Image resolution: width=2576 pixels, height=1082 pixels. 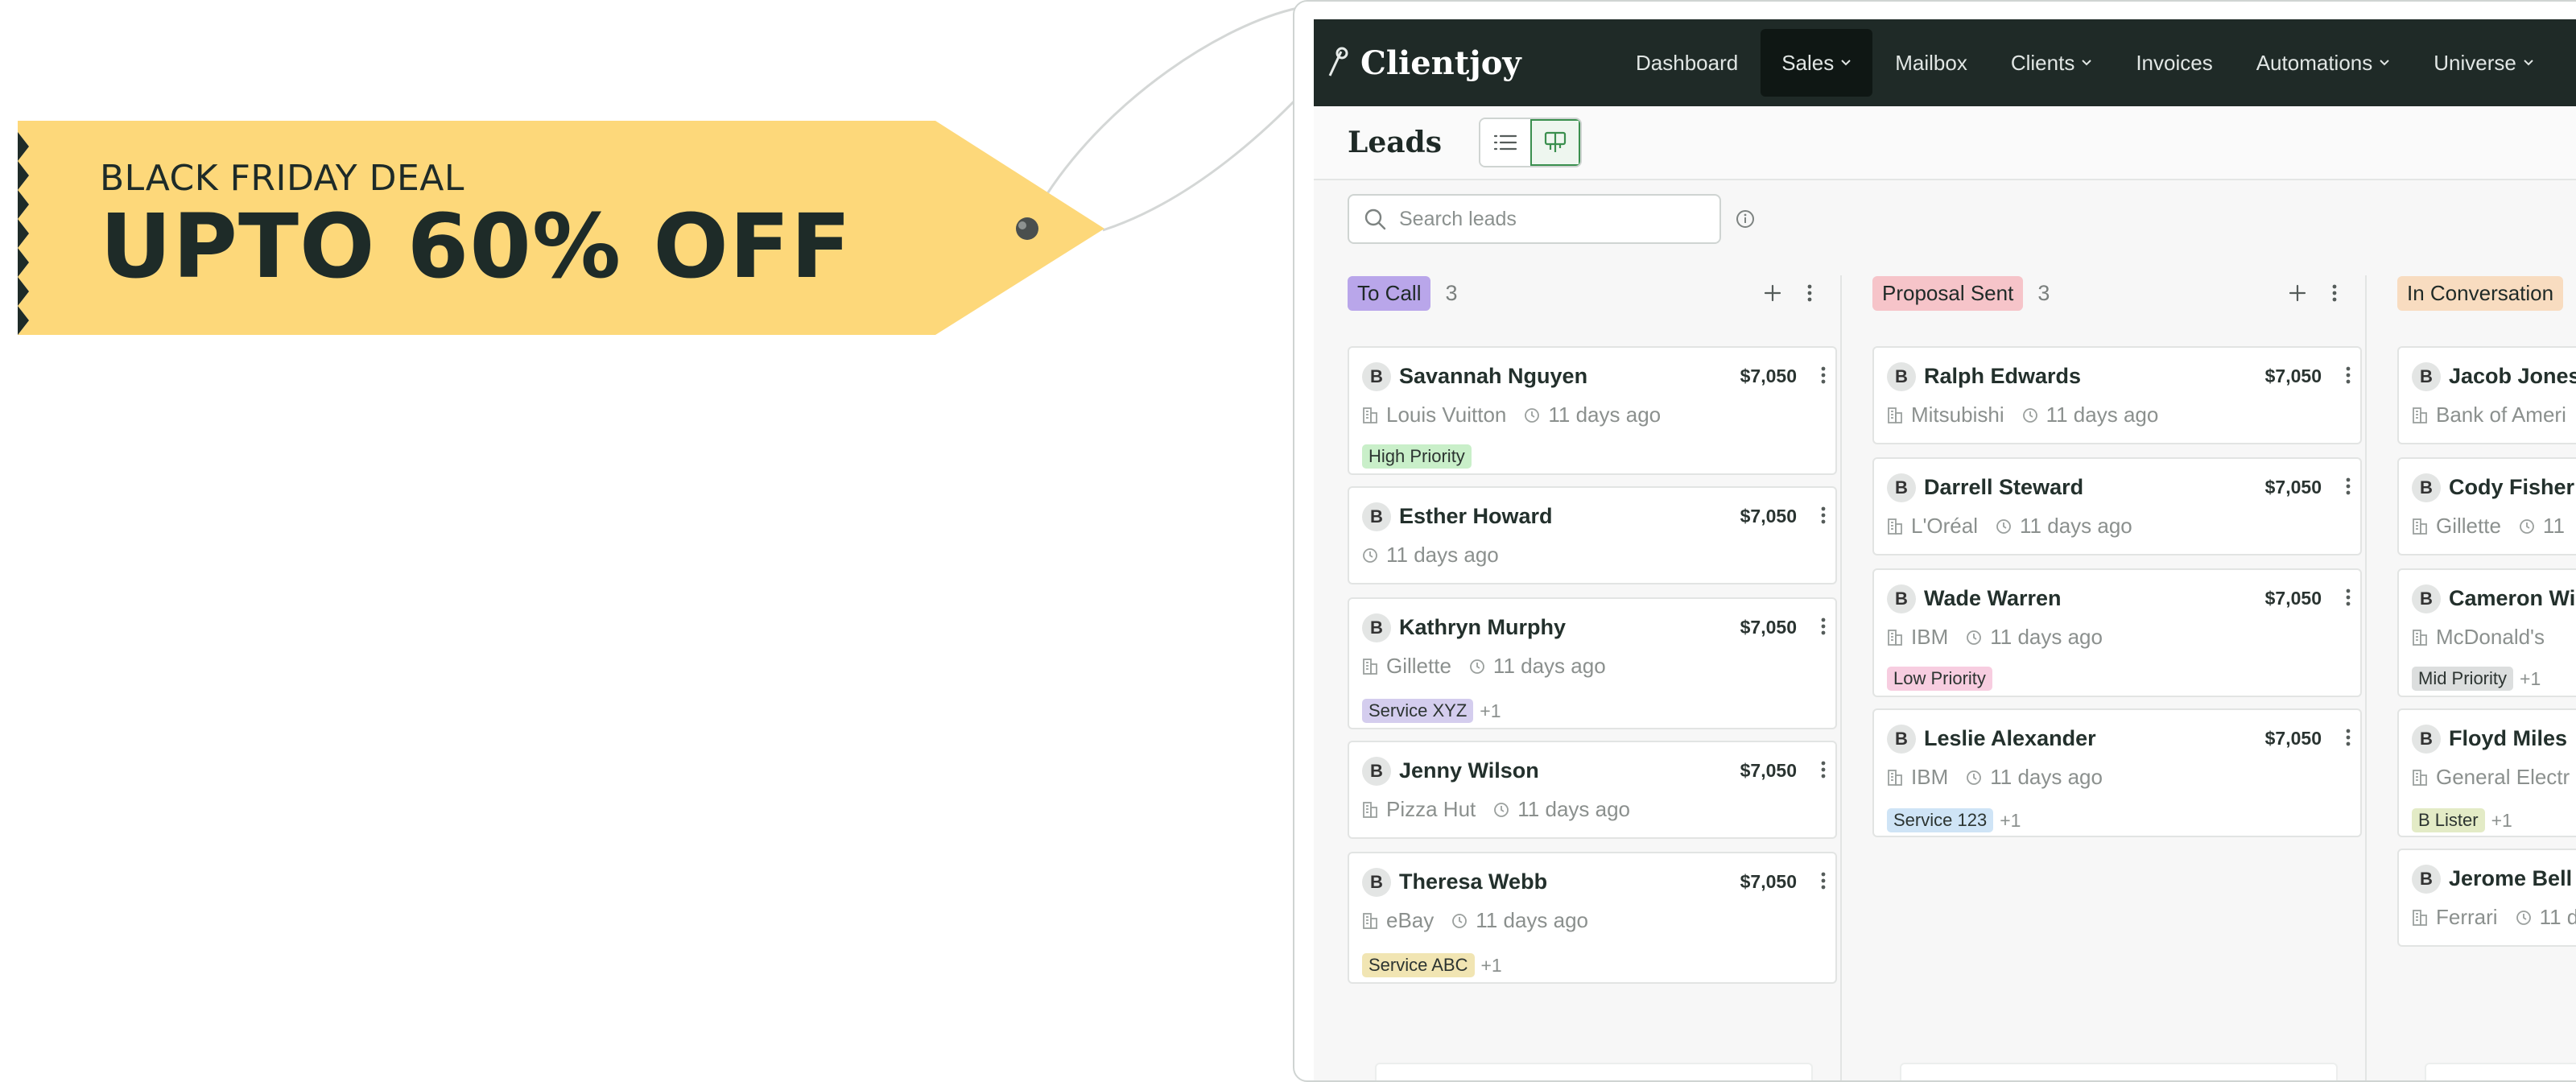 What do you see at coordinates (1418, 965) in the screenshot?
I see `lead-tag: Service ABC` at bounding box center [1418, 965].